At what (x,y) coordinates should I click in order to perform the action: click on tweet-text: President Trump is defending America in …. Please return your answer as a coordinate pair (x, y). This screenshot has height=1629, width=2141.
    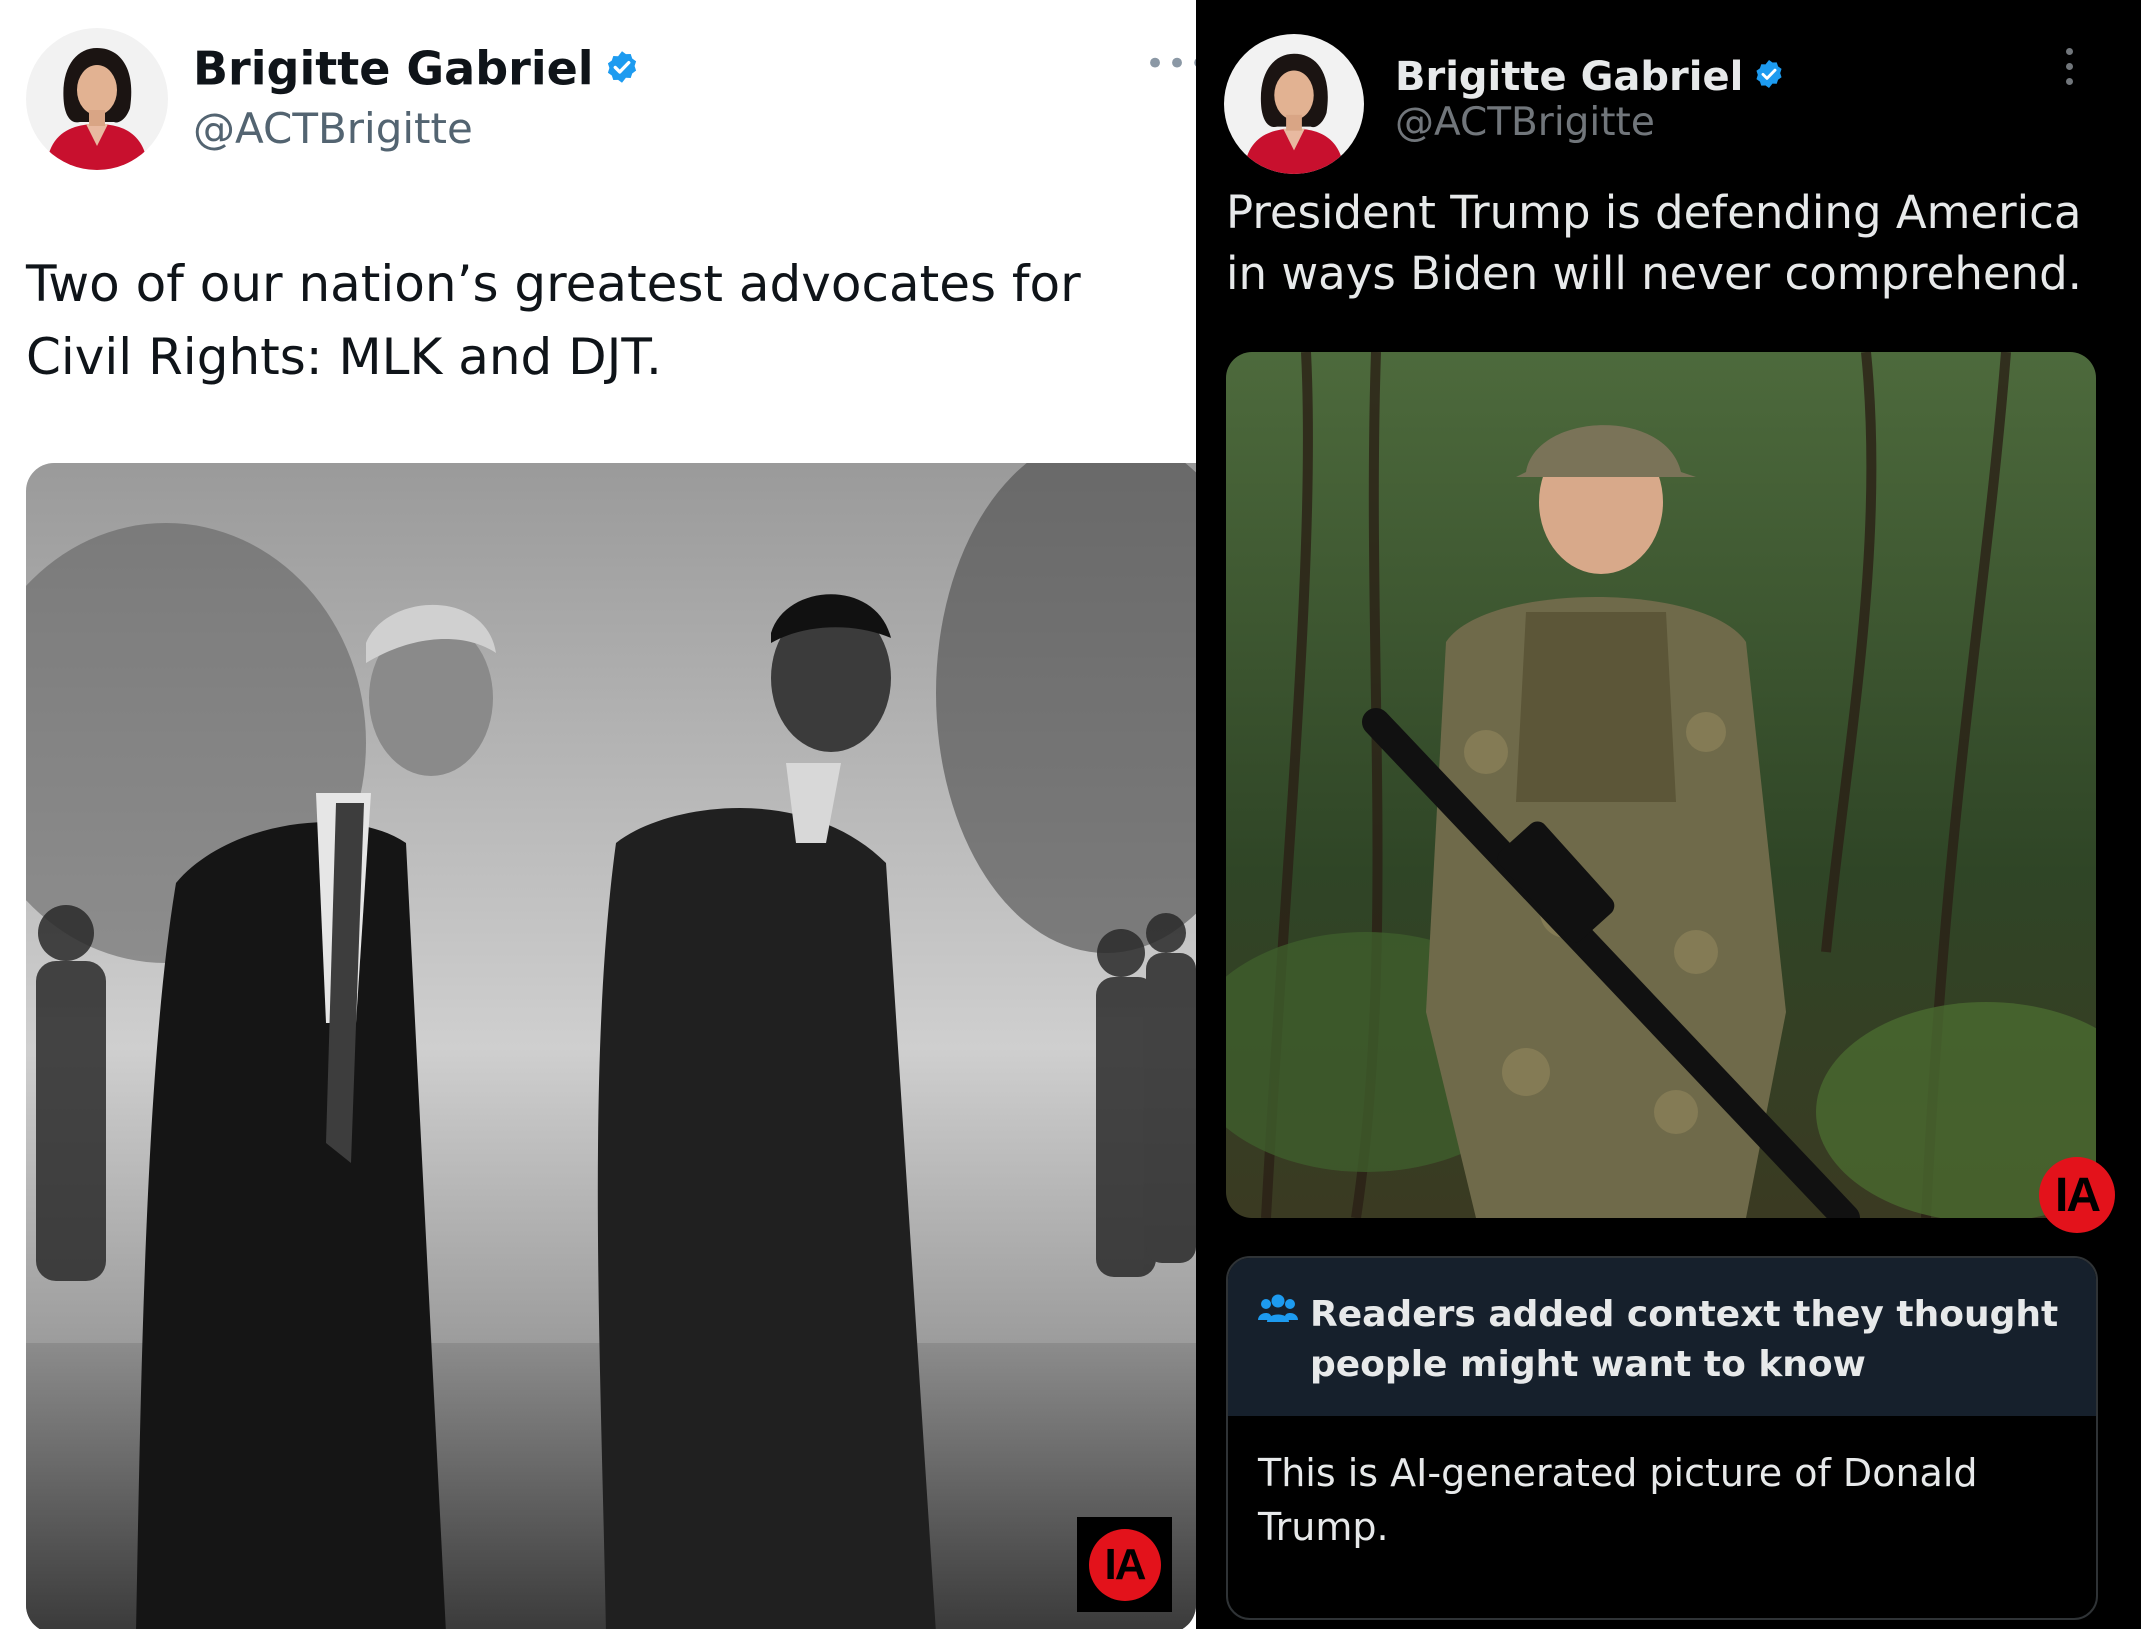
    Looking at the image, I should click on (1654, 243).